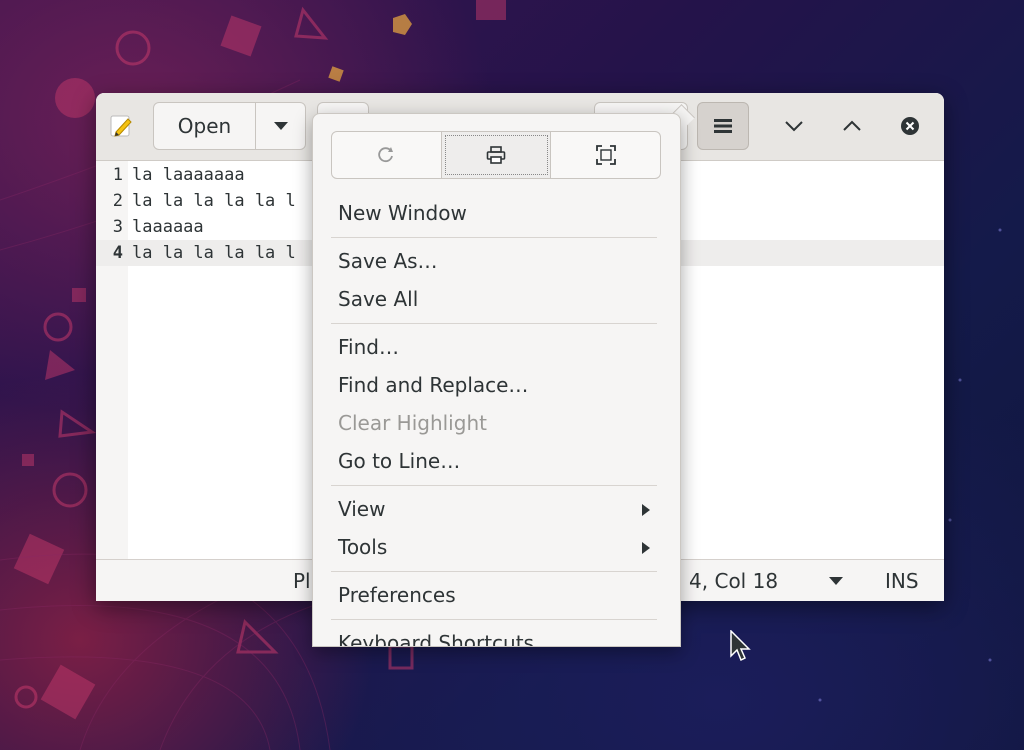 This screenshot has width=1024, height=750. Describe the element at coordinates (724, 581) in the screenshot. I see `cursor-position-selector: n 4, Col 18` at that location.